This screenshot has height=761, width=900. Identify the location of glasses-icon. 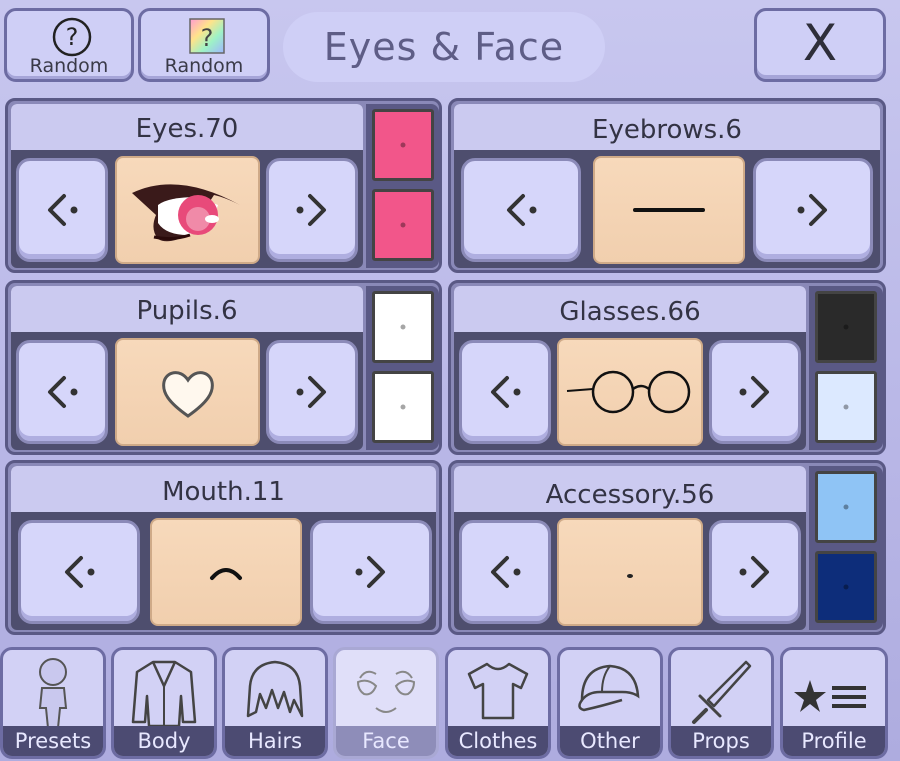
(628, 392).